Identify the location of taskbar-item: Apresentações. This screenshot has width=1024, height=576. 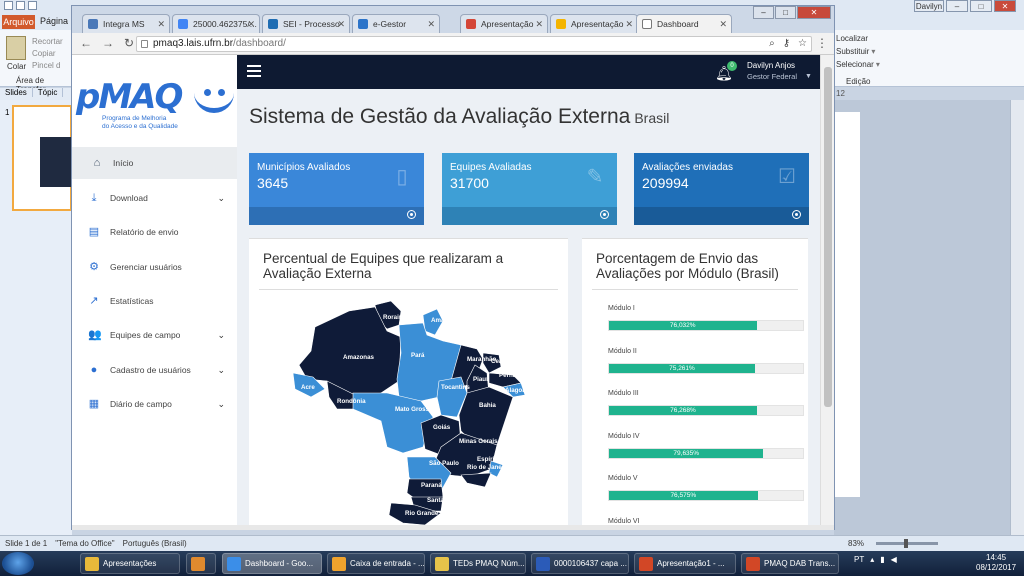
(130, 563).